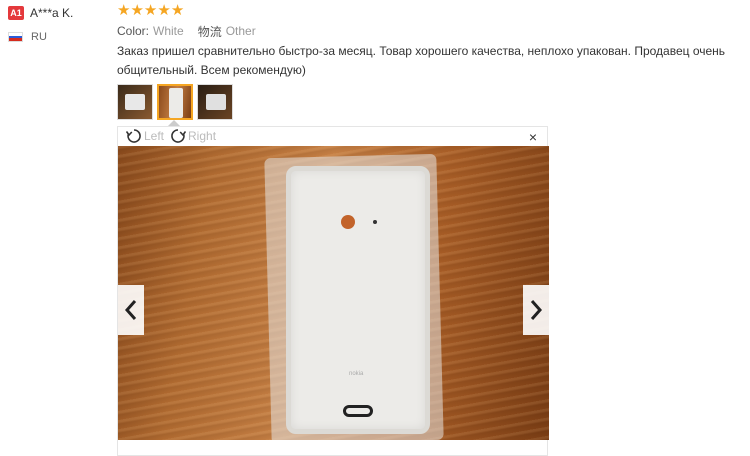 The height and width of the screenshot is (456, 750). What do you see at coordinates (133, 136) in the screenshot?
I see `rotate-left-icon` at bounding box center [133, 136].